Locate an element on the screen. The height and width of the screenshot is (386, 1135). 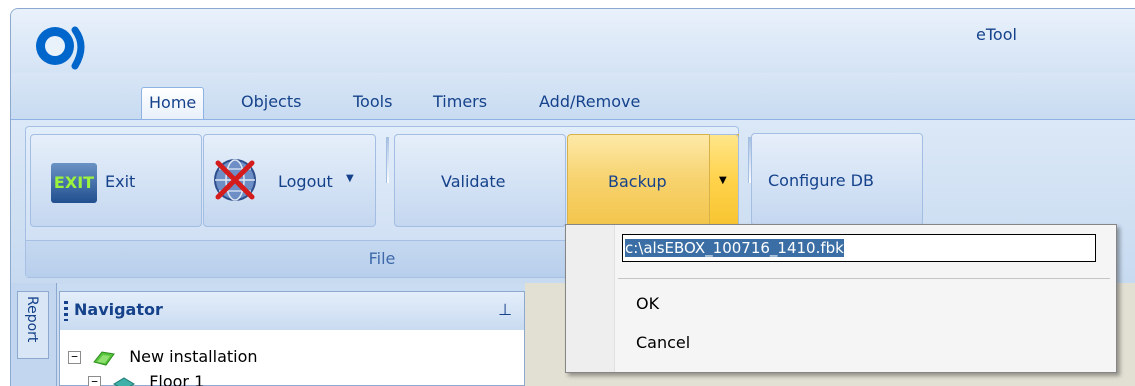
logout-button-label: Logout is located at coordinates (305, 181).